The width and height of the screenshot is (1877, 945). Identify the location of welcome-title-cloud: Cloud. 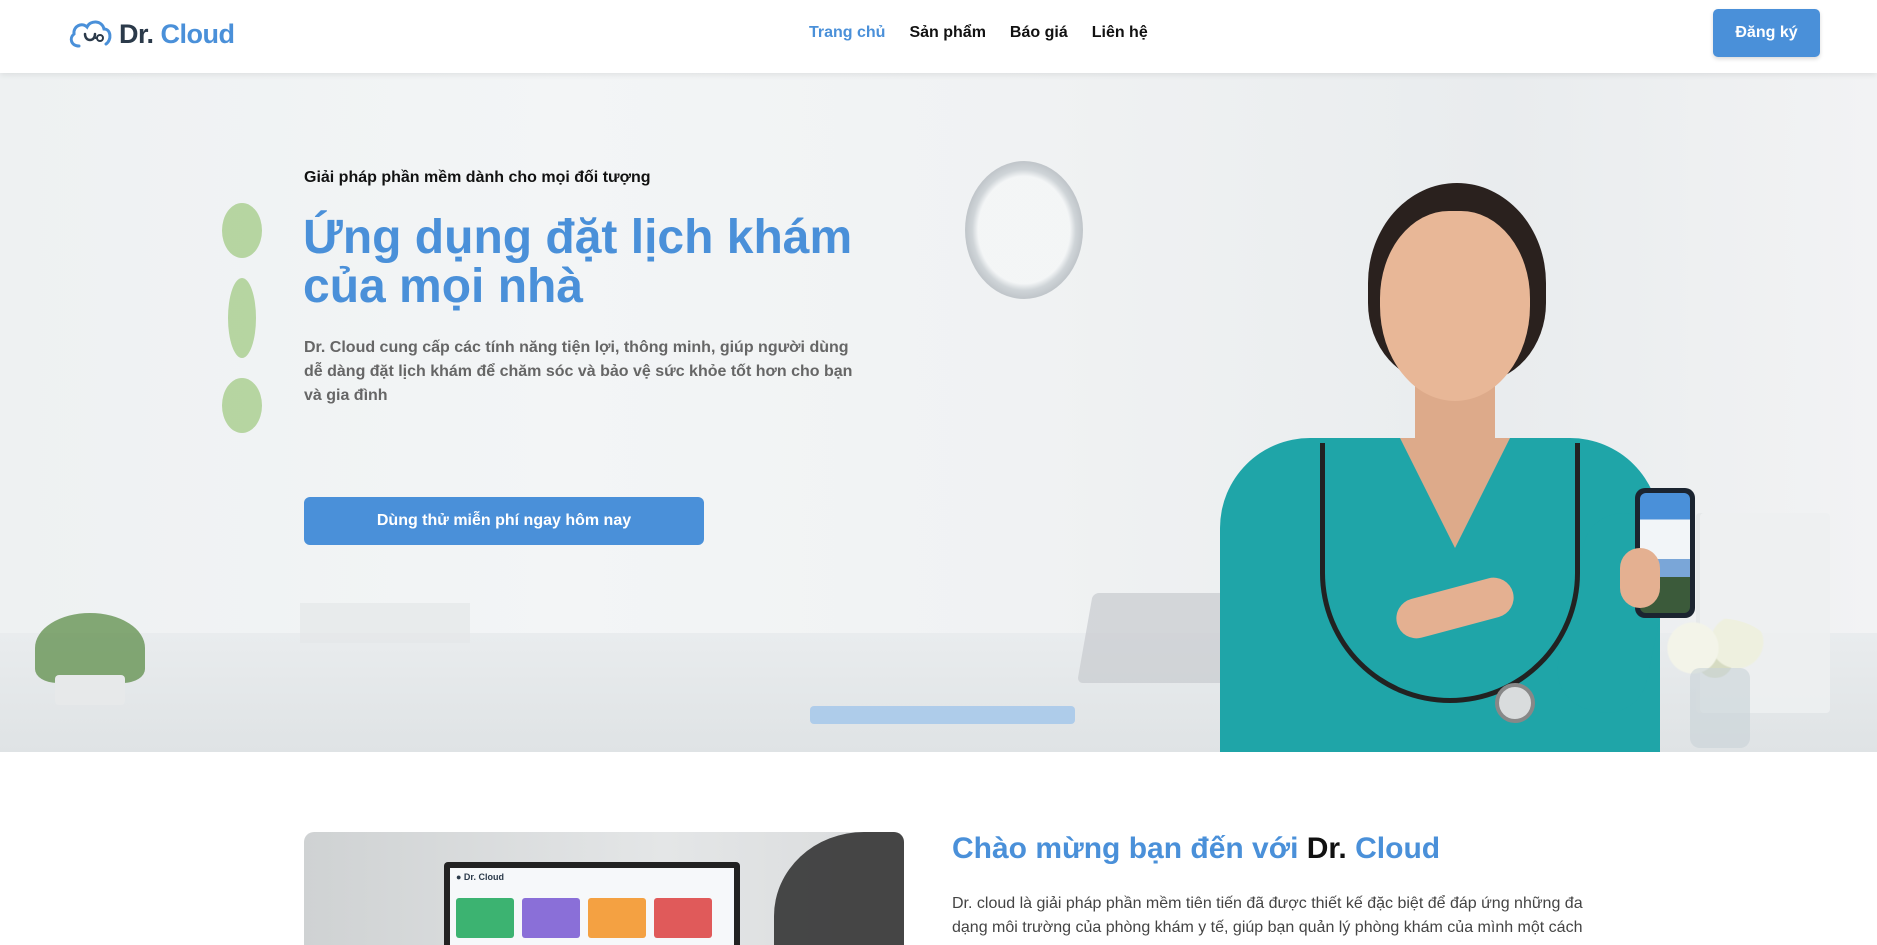
(1398, 848).